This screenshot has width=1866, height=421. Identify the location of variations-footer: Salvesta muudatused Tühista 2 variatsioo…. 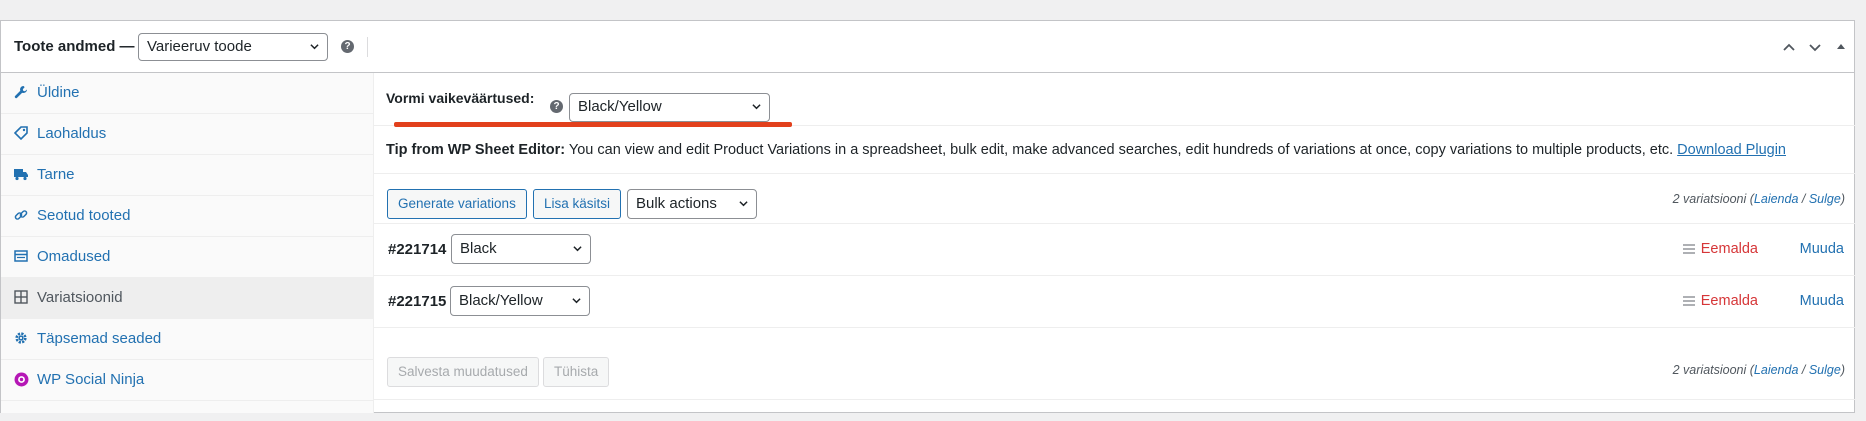
(1114, 374).